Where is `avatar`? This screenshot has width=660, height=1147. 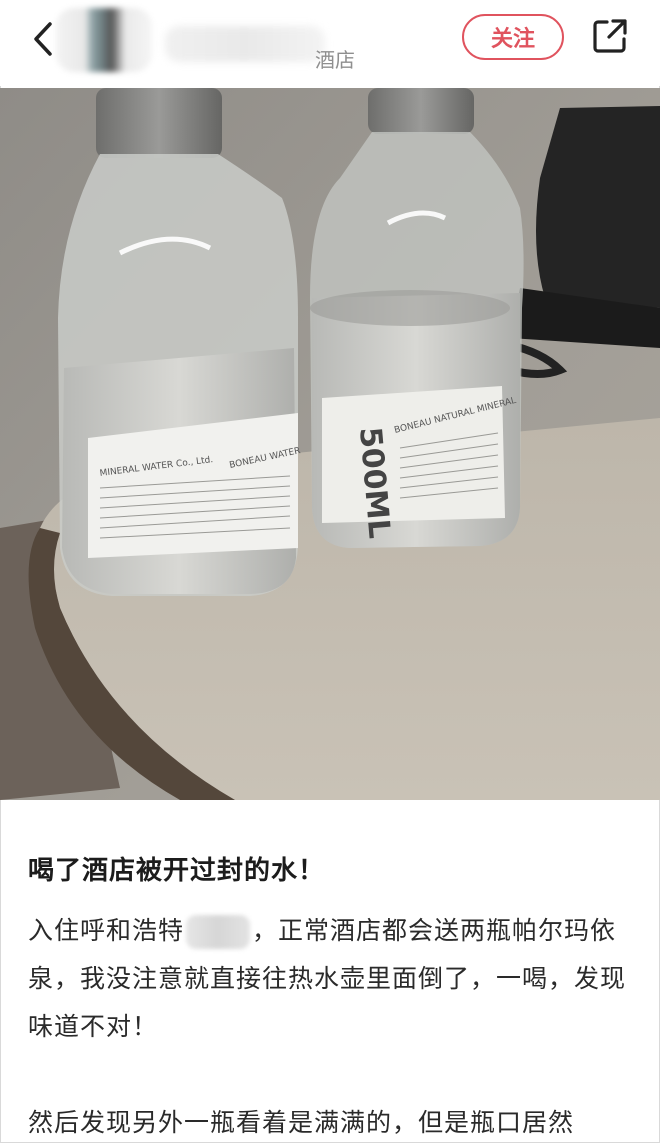
avatar is located at coordinates (104, 40).